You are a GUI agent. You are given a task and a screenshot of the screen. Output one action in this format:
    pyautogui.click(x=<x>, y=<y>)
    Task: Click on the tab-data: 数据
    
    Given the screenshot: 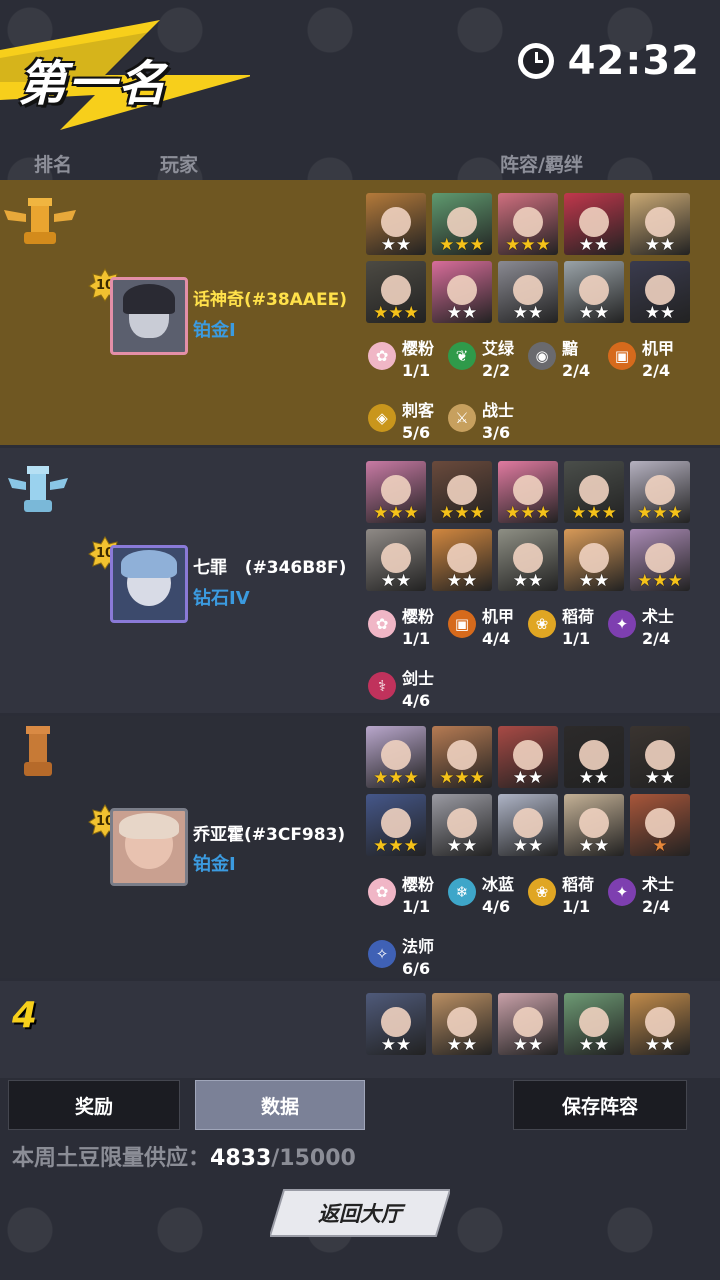 What is the action you would take?
    pyautogui.click(x=280, y=1105)
    